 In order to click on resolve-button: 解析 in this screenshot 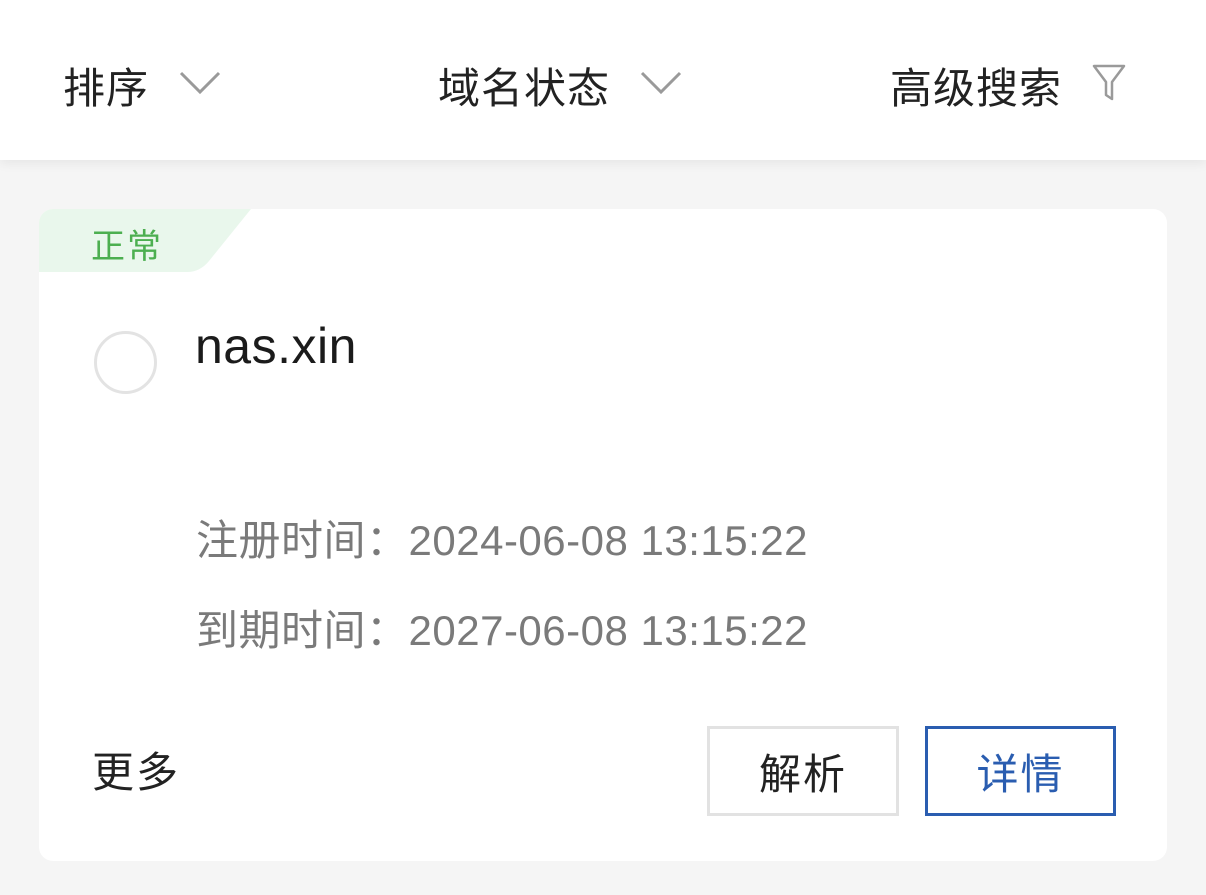, I will do `click(803, 771)`.